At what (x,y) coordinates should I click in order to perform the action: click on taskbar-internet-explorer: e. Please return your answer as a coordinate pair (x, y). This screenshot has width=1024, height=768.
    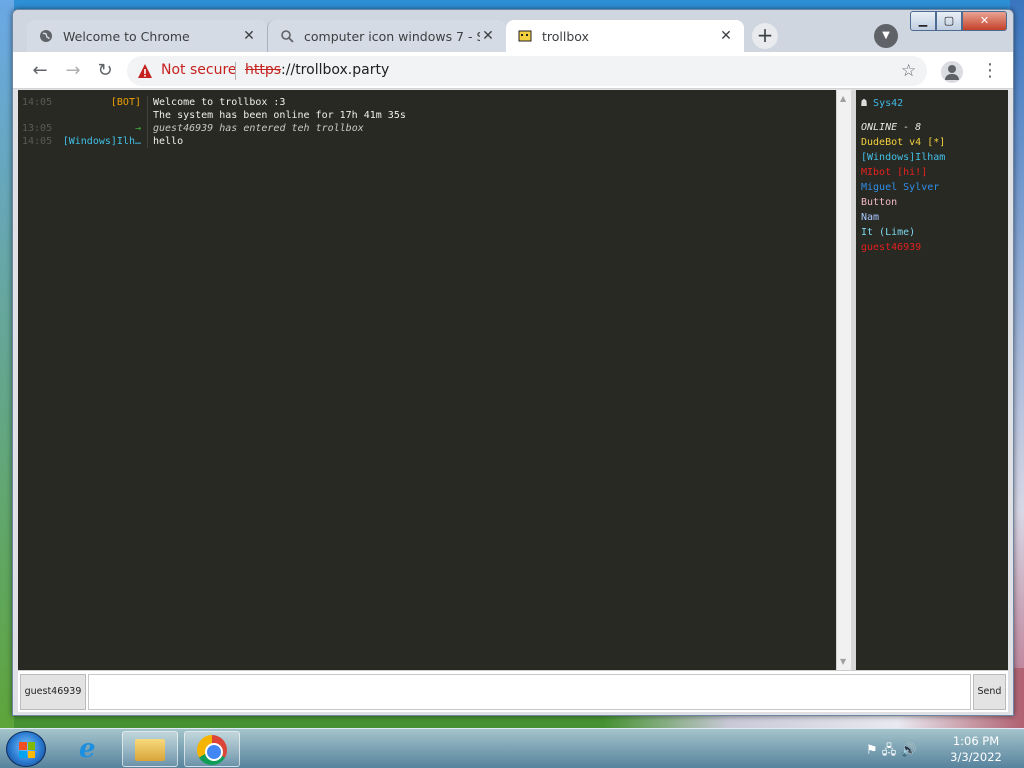
    Looking at the image, I should click on (90, 749).